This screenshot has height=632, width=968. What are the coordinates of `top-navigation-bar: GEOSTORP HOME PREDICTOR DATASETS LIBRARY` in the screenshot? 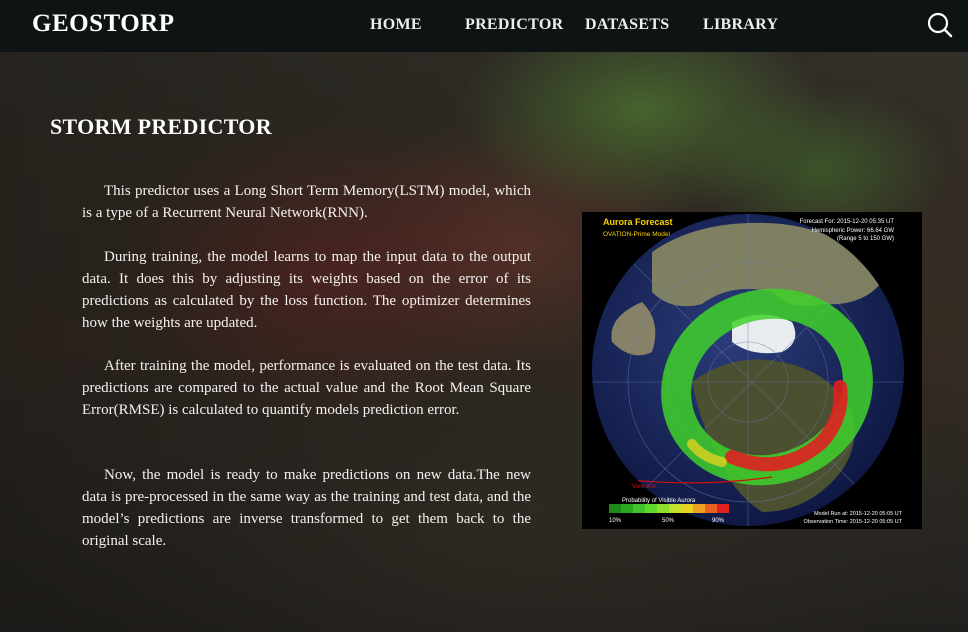 It's located at (484, 26).